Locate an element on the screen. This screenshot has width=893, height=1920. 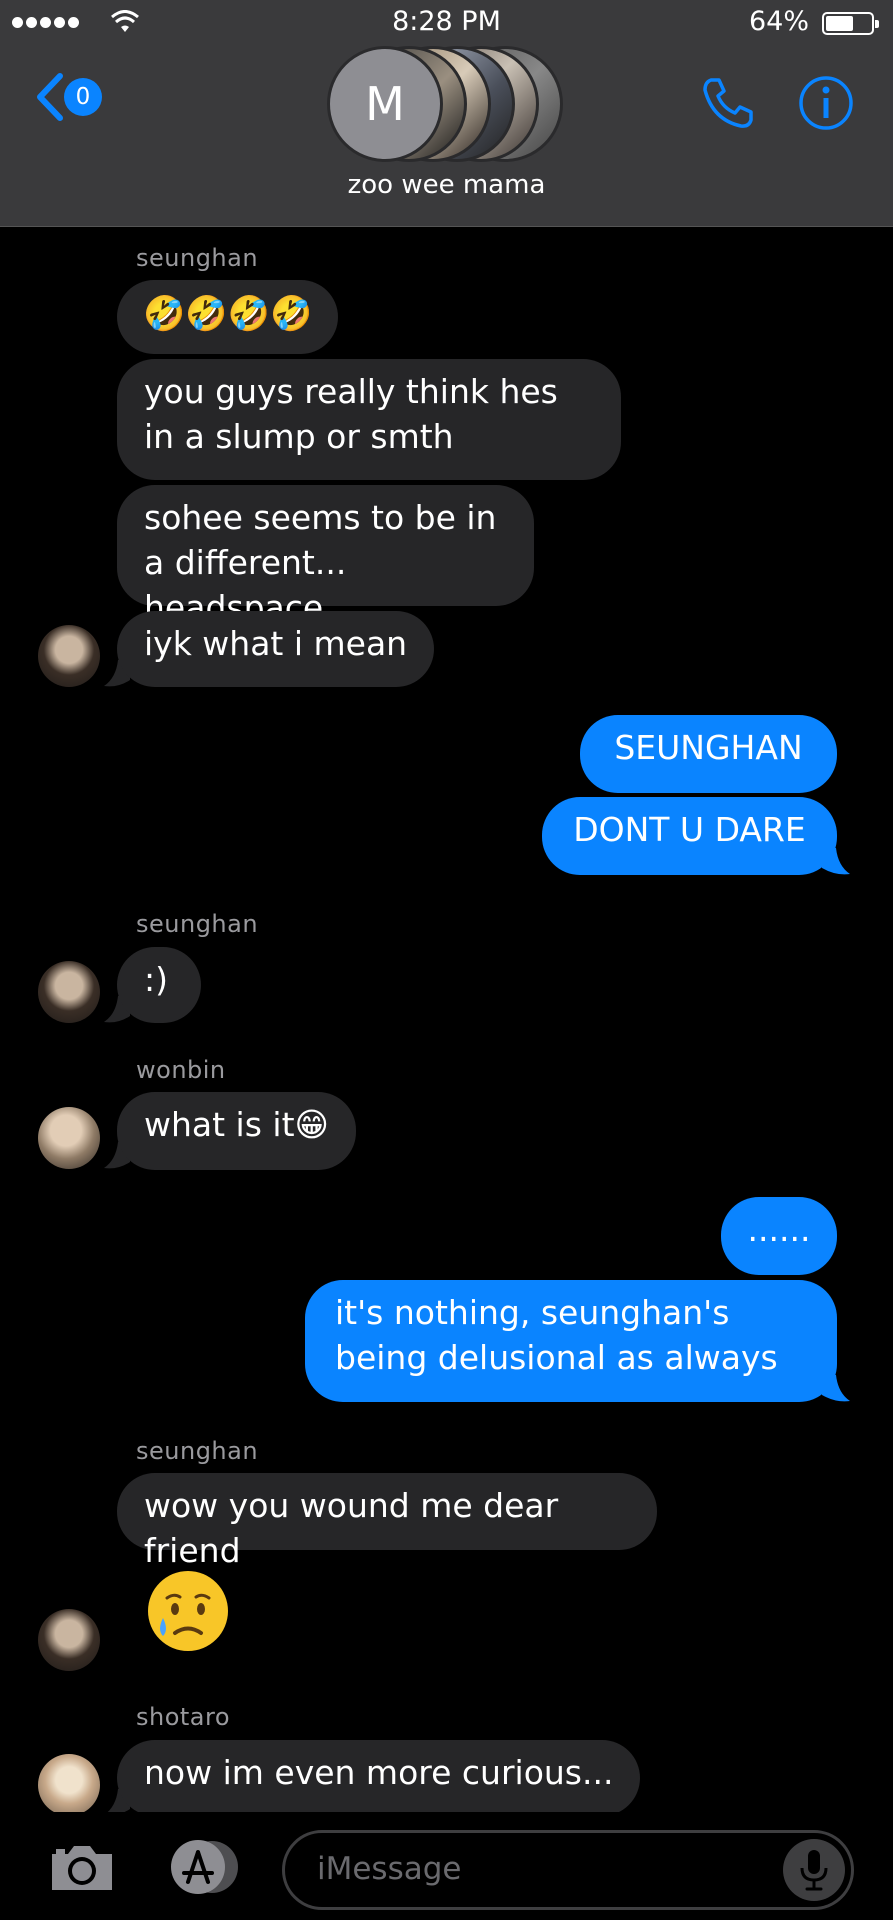
back-button: 0 is located at coordinates (68, 97).